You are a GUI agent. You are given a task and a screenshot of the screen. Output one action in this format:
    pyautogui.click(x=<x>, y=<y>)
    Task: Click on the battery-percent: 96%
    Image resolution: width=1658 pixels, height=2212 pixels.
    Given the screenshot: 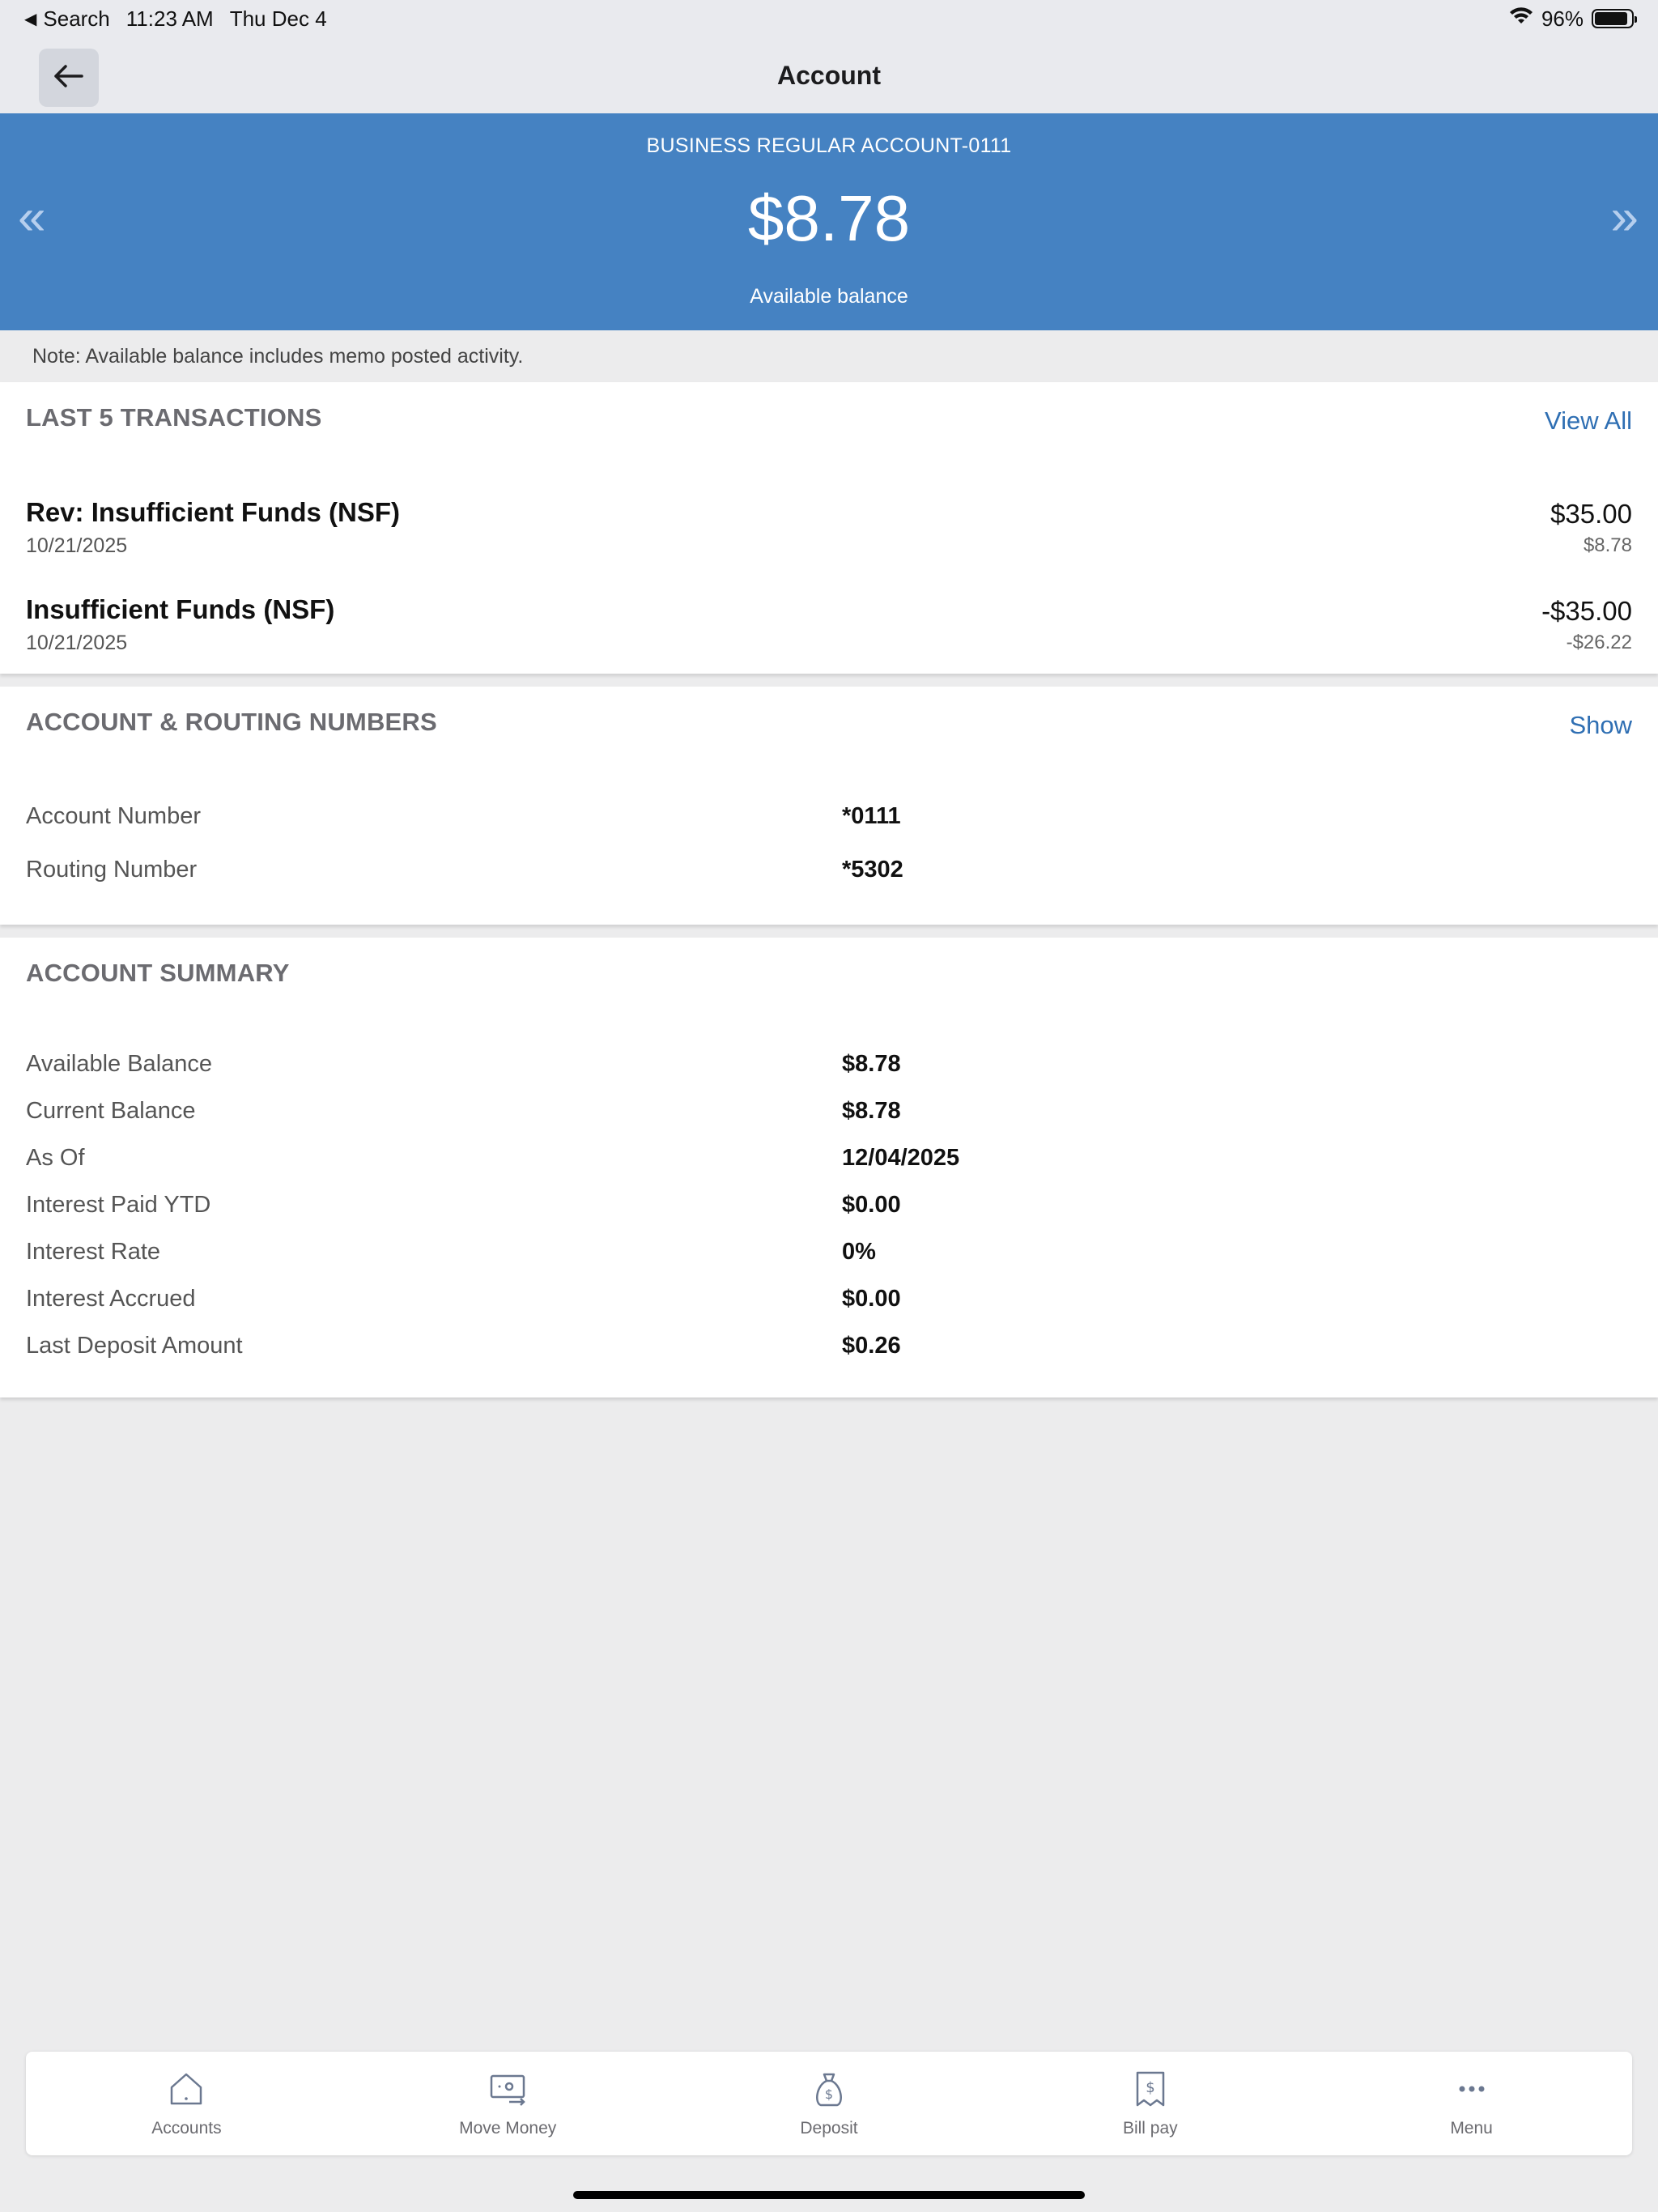 What is the action you would take?
    pyautogui.click(x=1562, y=19)
    